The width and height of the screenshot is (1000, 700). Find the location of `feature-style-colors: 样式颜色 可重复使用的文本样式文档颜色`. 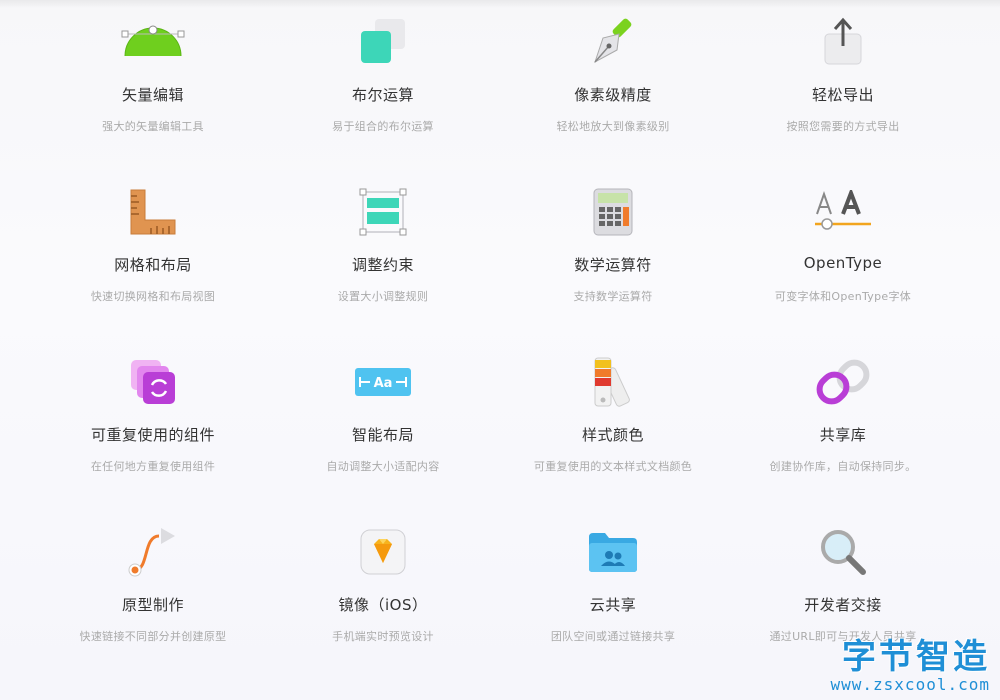

feature-style-colors: 样式颜色 可重复使用的文本样式文档颜色 is located at coordinates (613, 425).